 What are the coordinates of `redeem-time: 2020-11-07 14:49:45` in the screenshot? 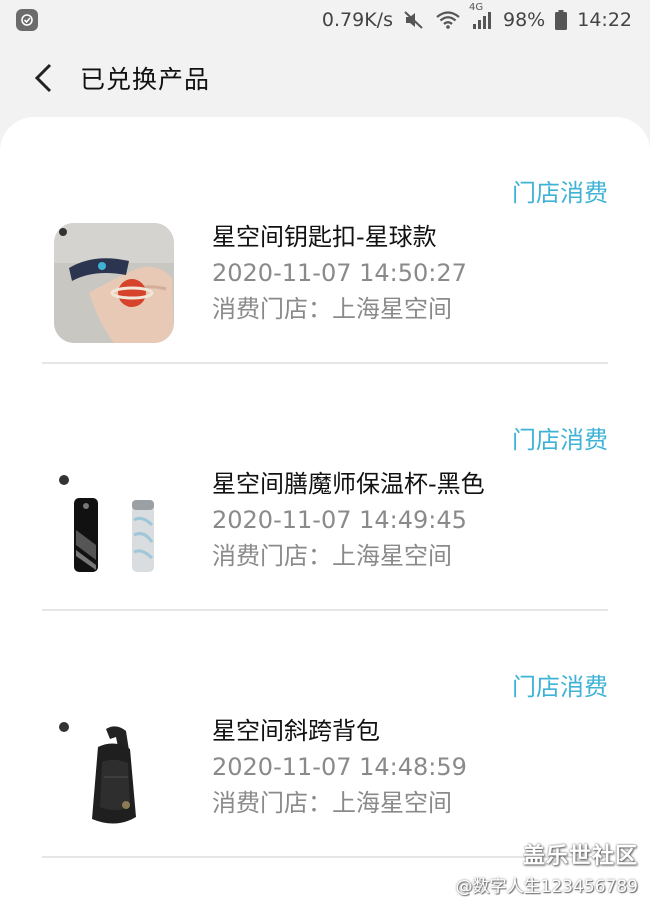 It's located at (339, 520).